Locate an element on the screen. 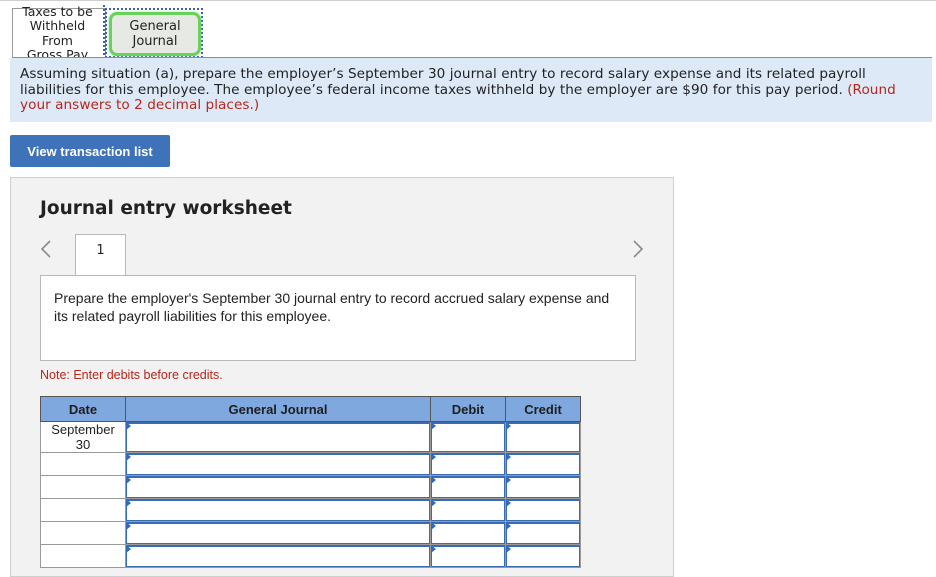 This screenshot has width=936, height=577. header-credit: Credit is located at coordinates (543, 409).